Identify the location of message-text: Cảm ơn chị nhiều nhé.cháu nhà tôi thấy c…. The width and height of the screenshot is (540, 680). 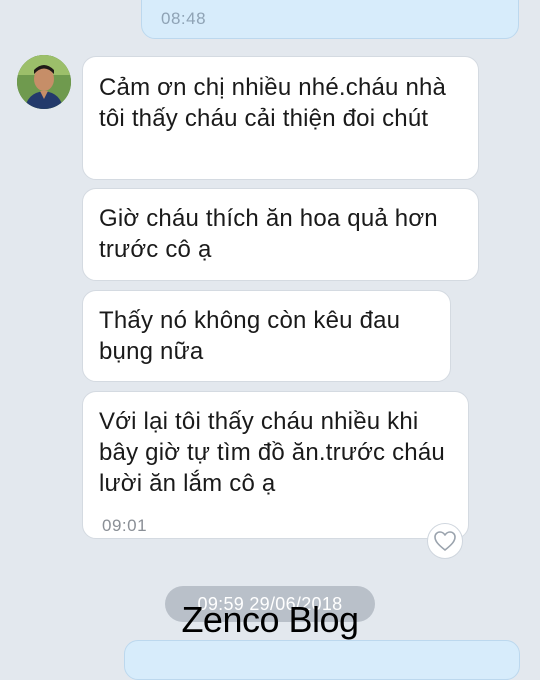
(273, 103).